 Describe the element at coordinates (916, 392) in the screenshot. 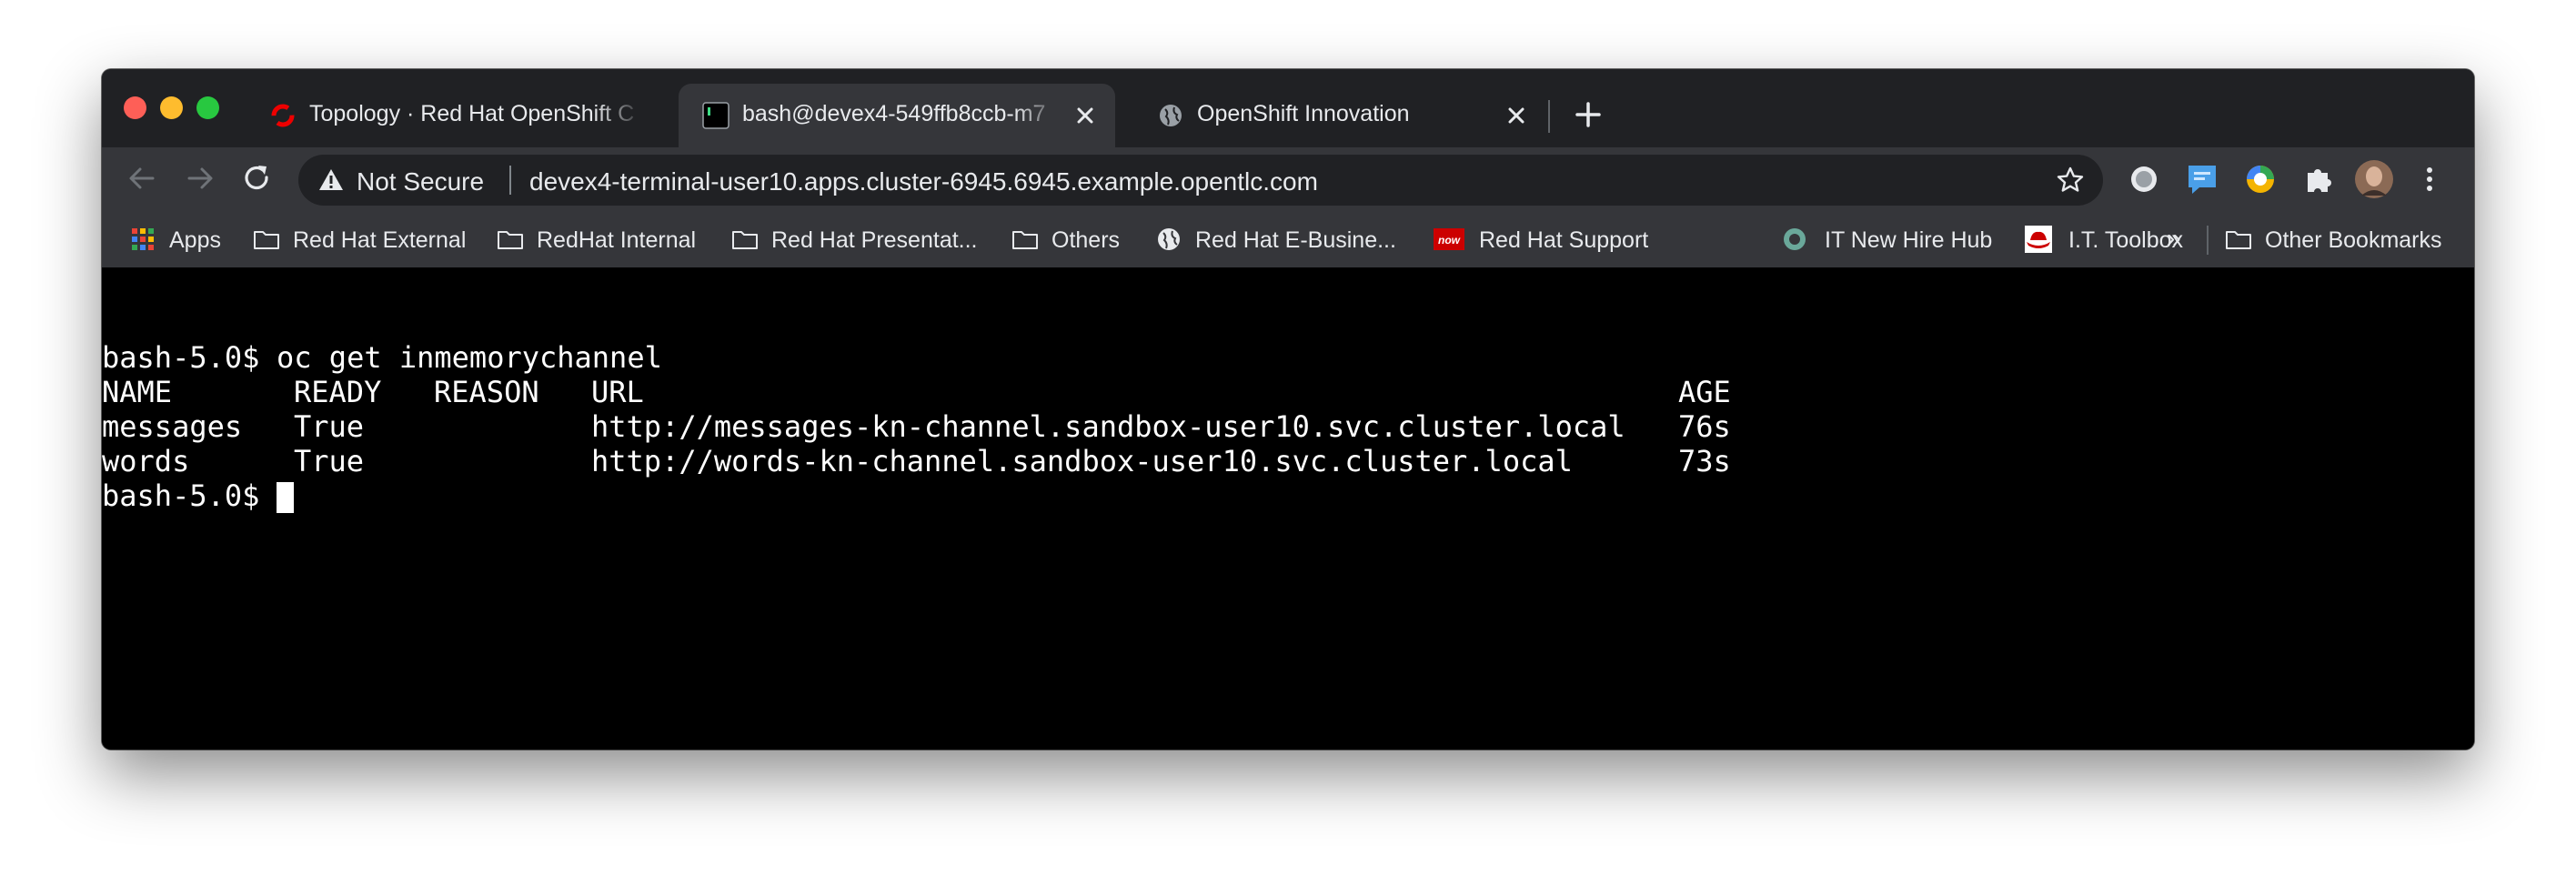

I see `table-header-row: NAME READY REASON URL AGE` at that location.